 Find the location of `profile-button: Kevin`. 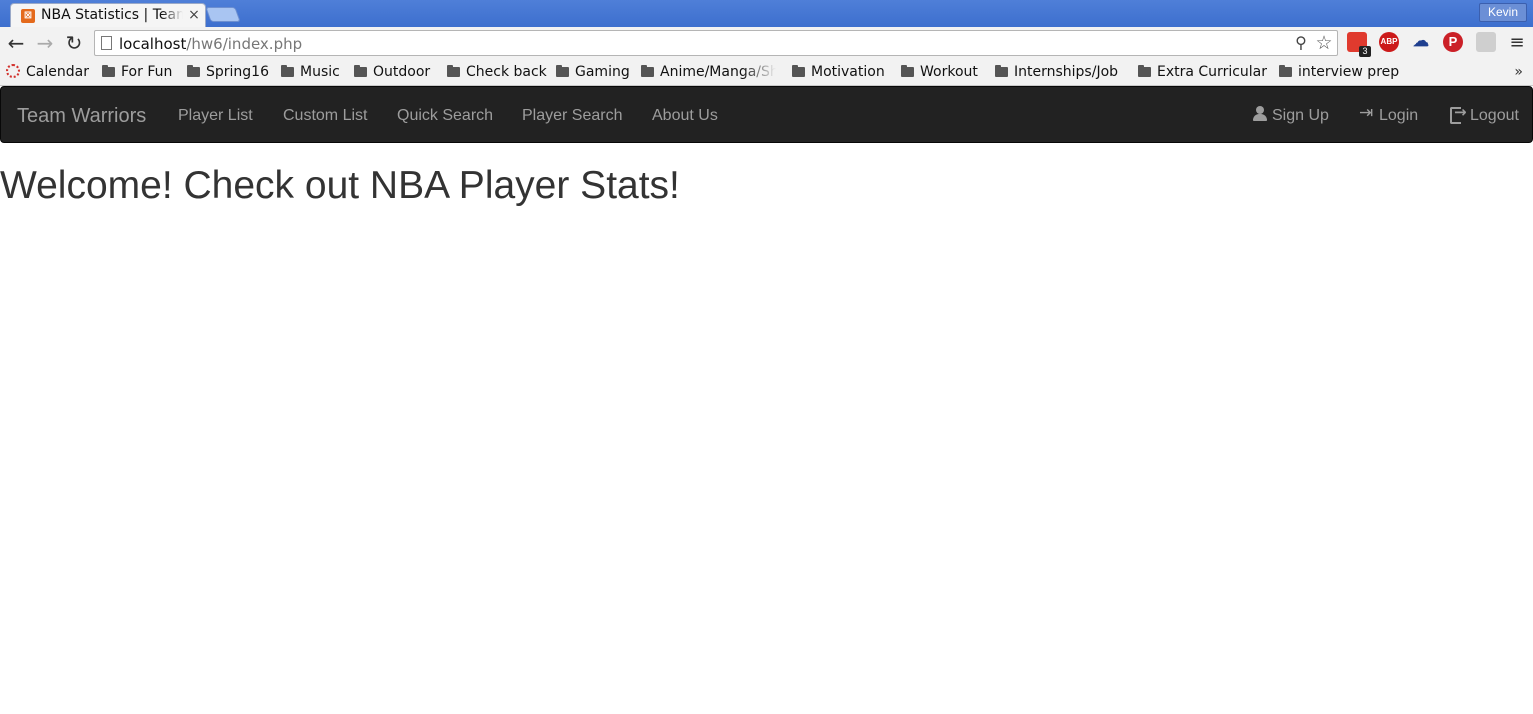

profile-button: Kevin is located at coordinates (1503, 12).